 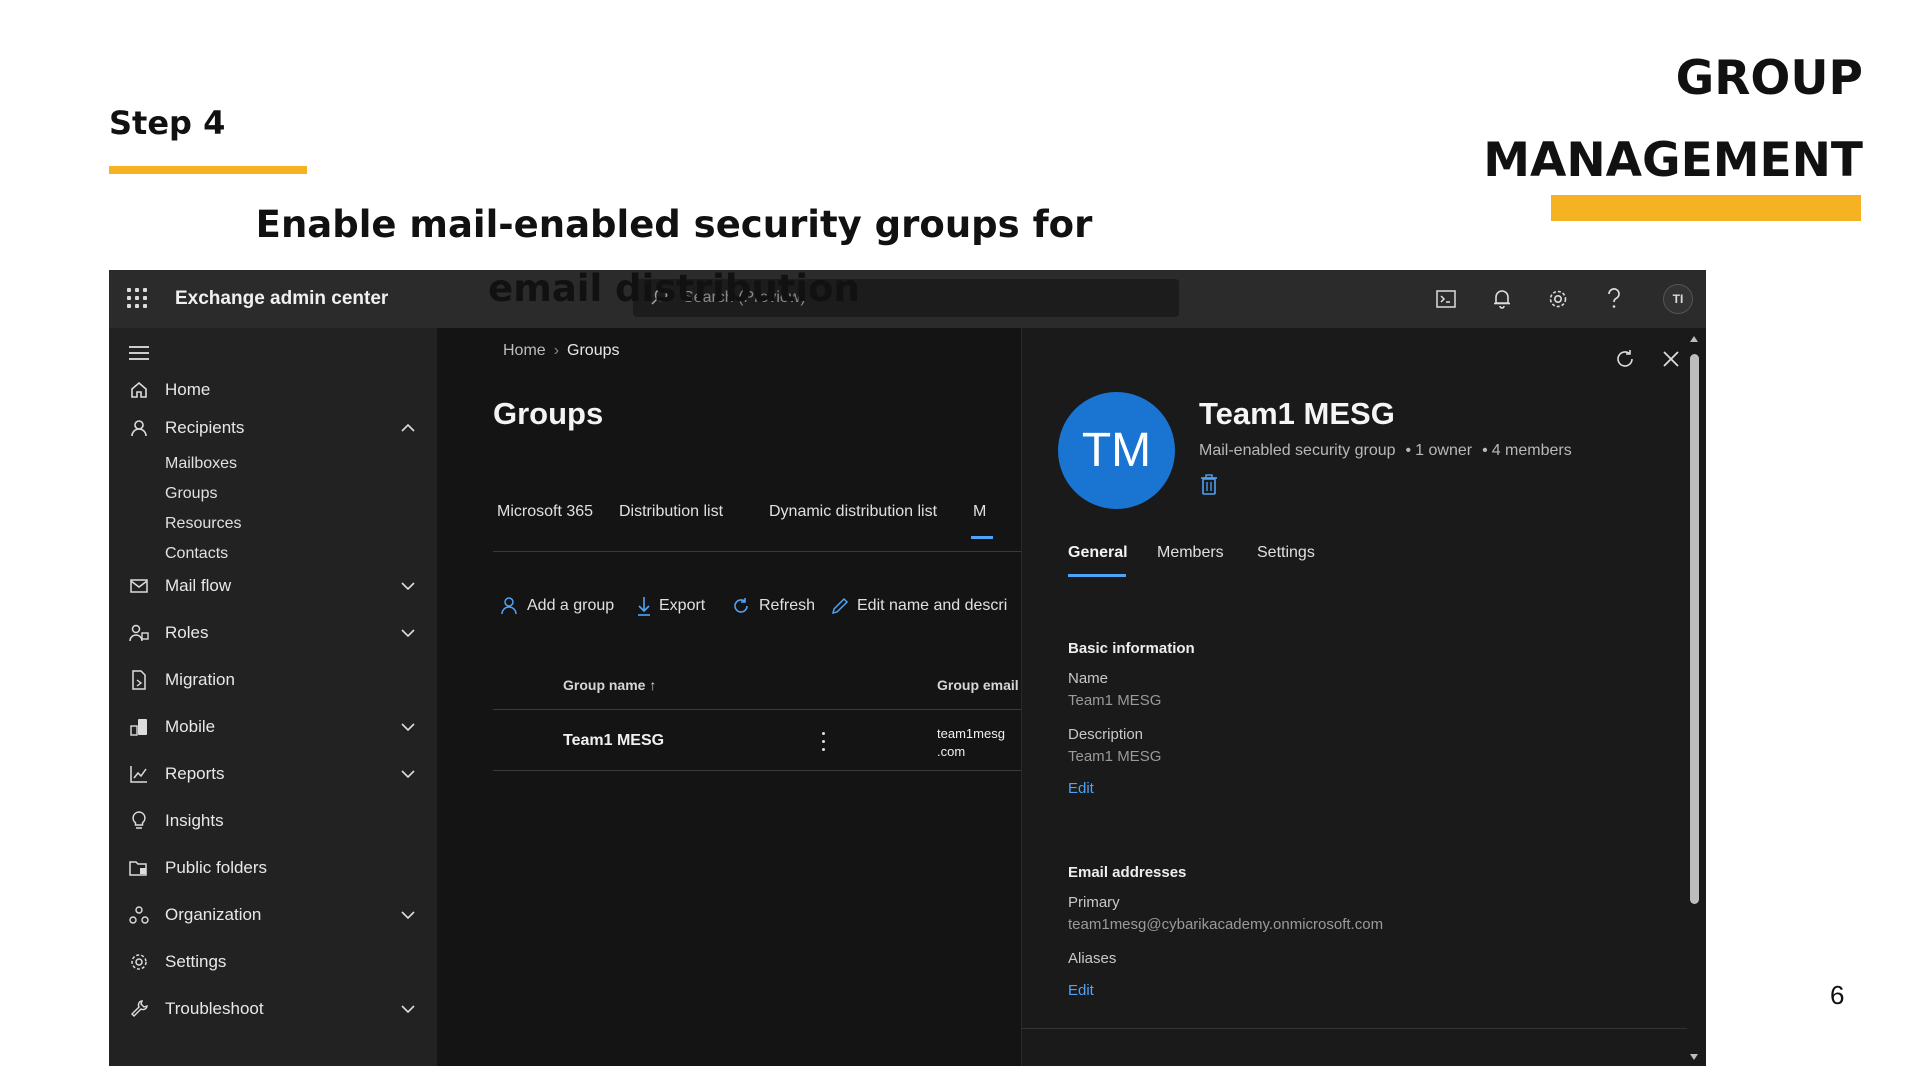 I want to click on bell-icon, so click(x=1502, y=299).